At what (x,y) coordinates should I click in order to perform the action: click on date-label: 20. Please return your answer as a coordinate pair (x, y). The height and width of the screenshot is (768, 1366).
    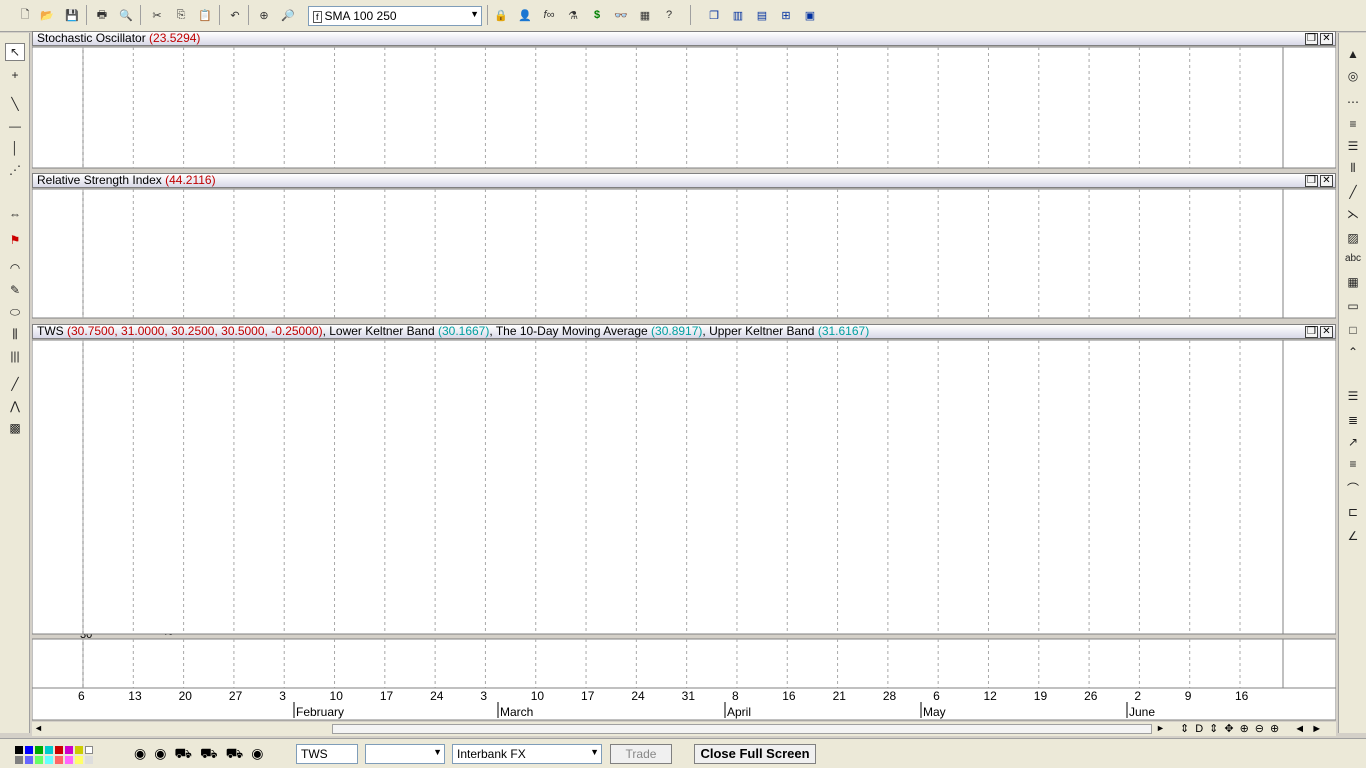
    Looking at the image, I should click on (186, 696).